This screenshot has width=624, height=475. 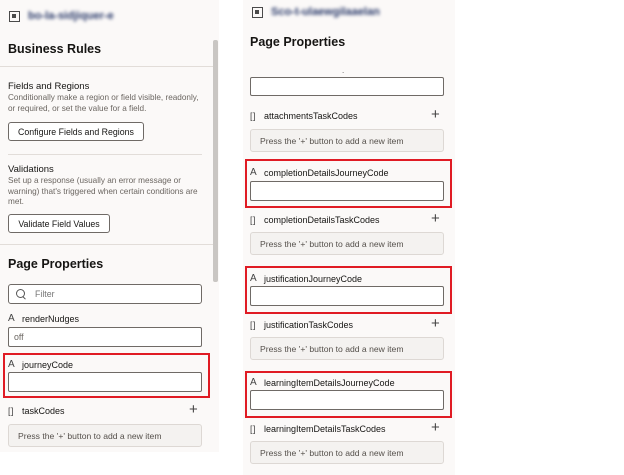 What do you see at coordinates (347, 140) in the screenshot?
I see `attachments-task-codes-empty-message: Press the '+' button to add a new item` at bounding box center [347, 140].